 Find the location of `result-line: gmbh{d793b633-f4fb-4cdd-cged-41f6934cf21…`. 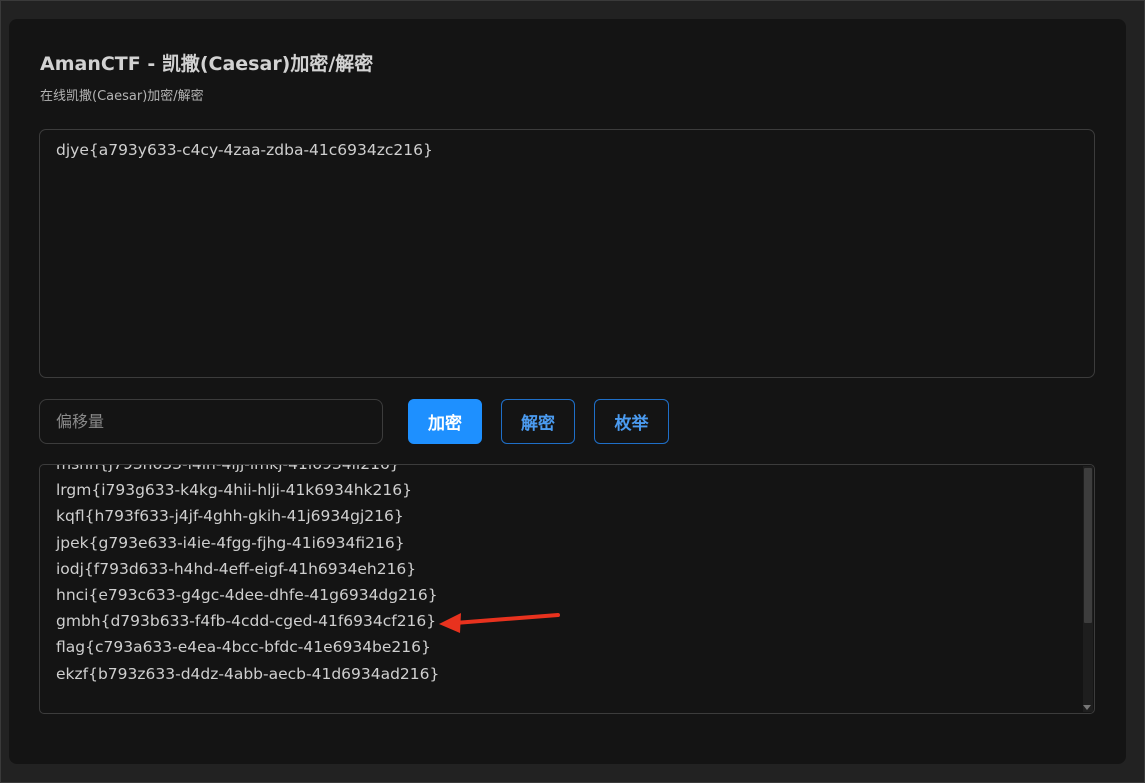

result-line: gmbh{d793b633-f4fb-4cdd-cged-41f6934cf21… is located at coordinates (246, 621).